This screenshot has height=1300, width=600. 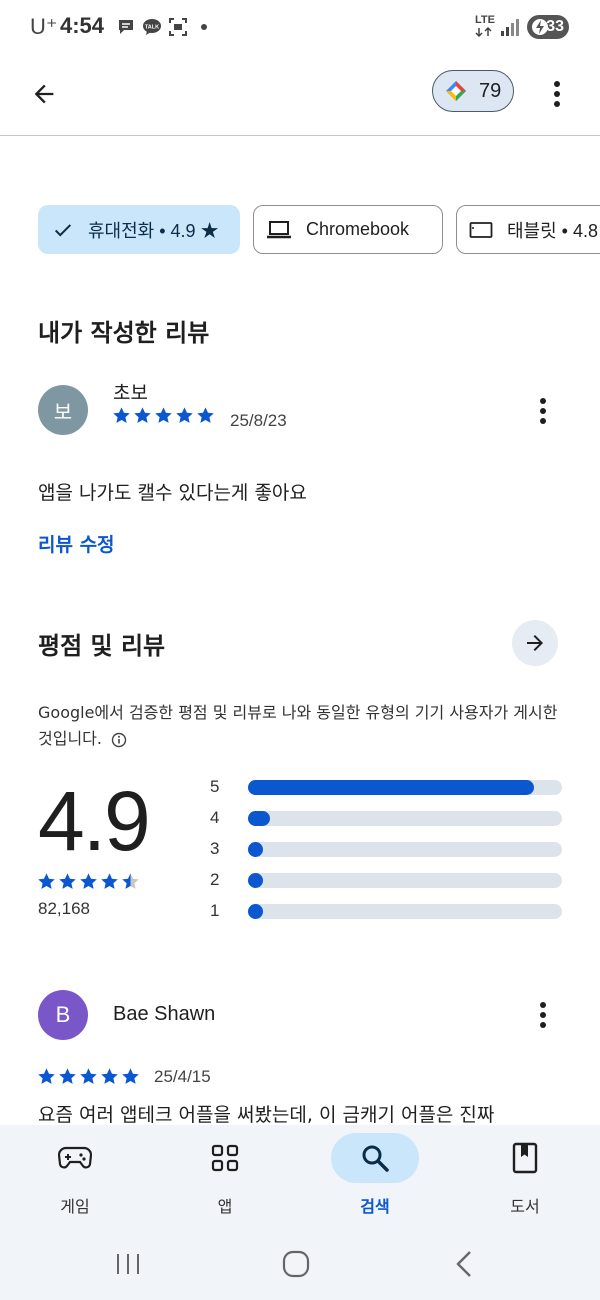 I want to click on review-date: 25/4/15, so click(x=182, y=1076).